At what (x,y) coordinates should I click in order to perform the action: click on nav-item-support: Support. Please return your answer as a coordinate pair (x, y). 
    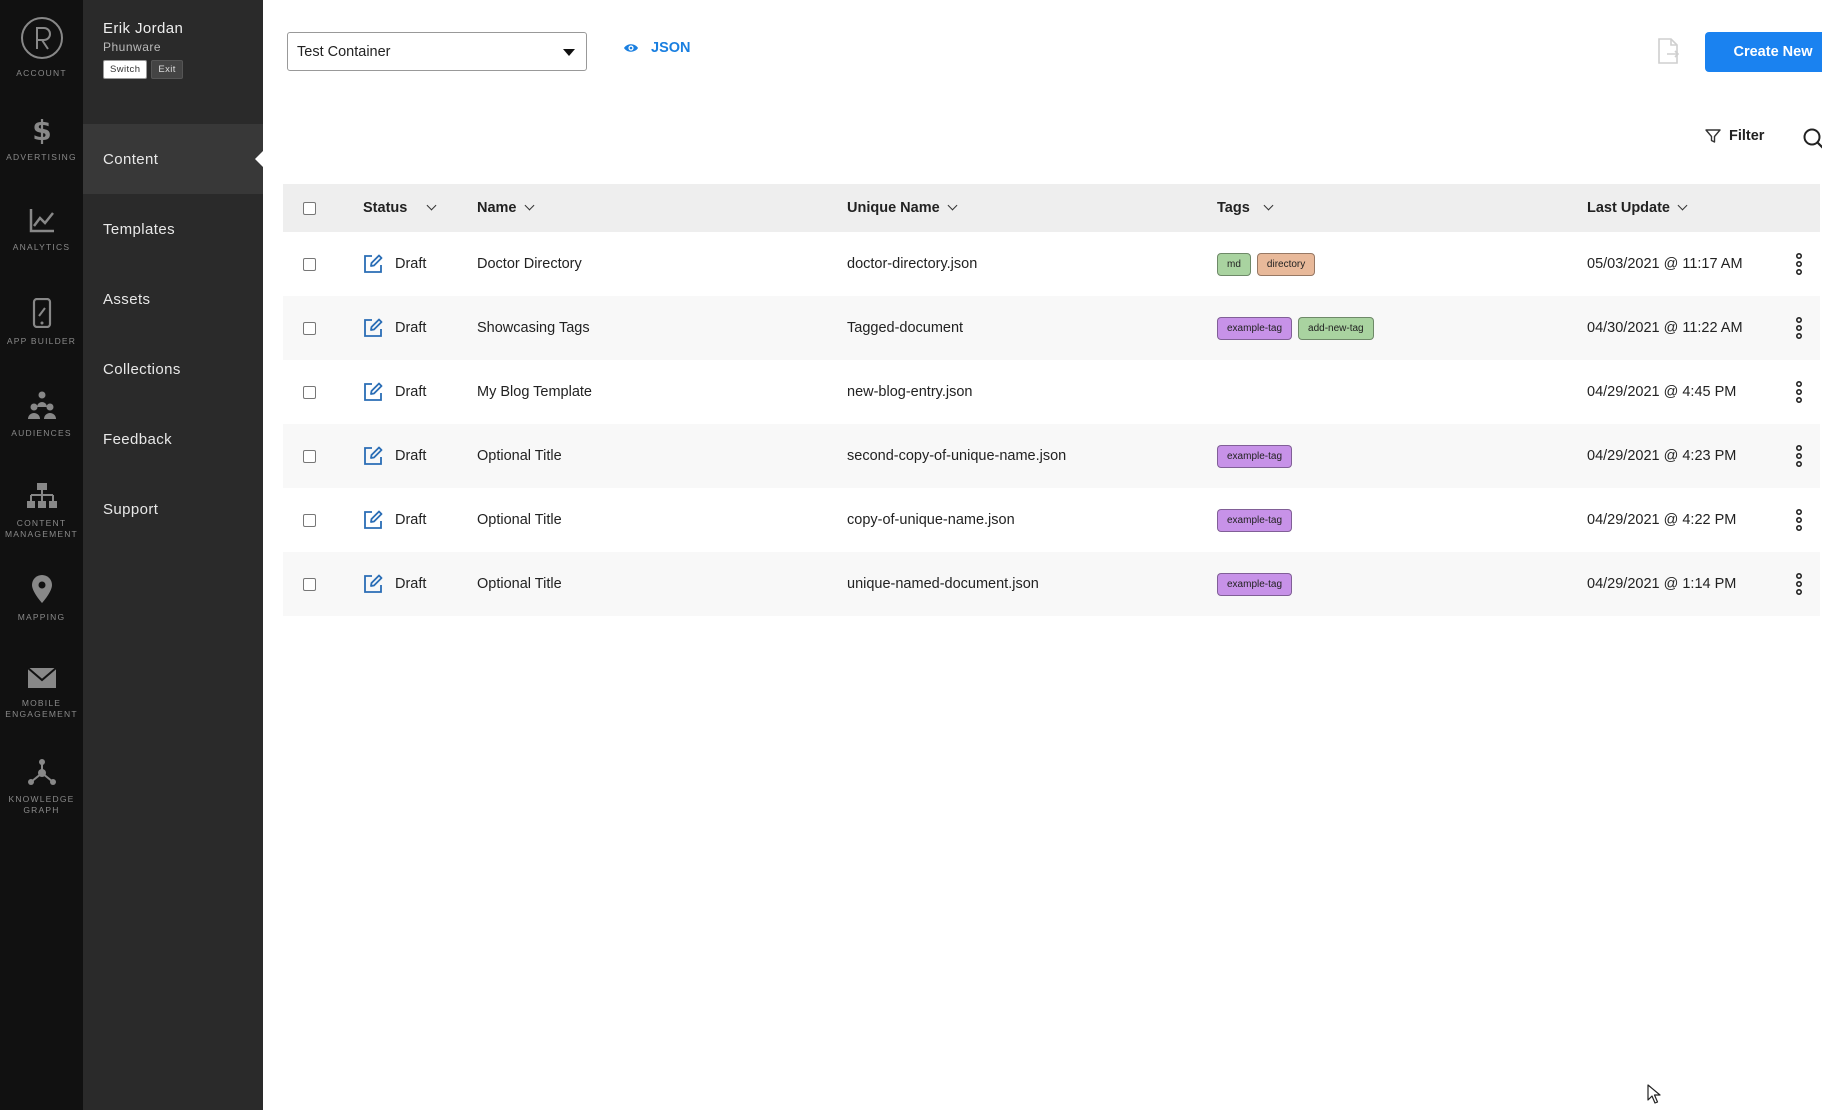
    Looking at the image, I should click on (173, 509).